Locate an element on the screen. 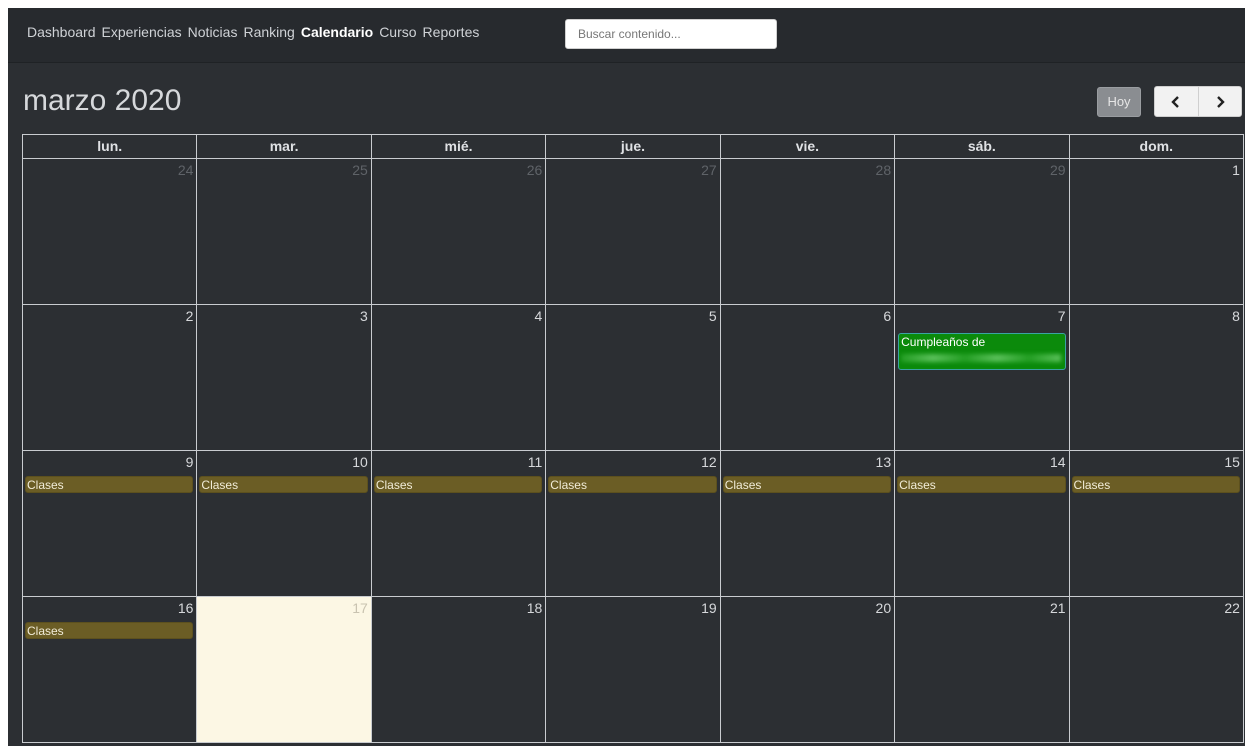 This screenshot has height=746, width=1245. calendar-day: 12 Clases is located at coordinates (633, 524).